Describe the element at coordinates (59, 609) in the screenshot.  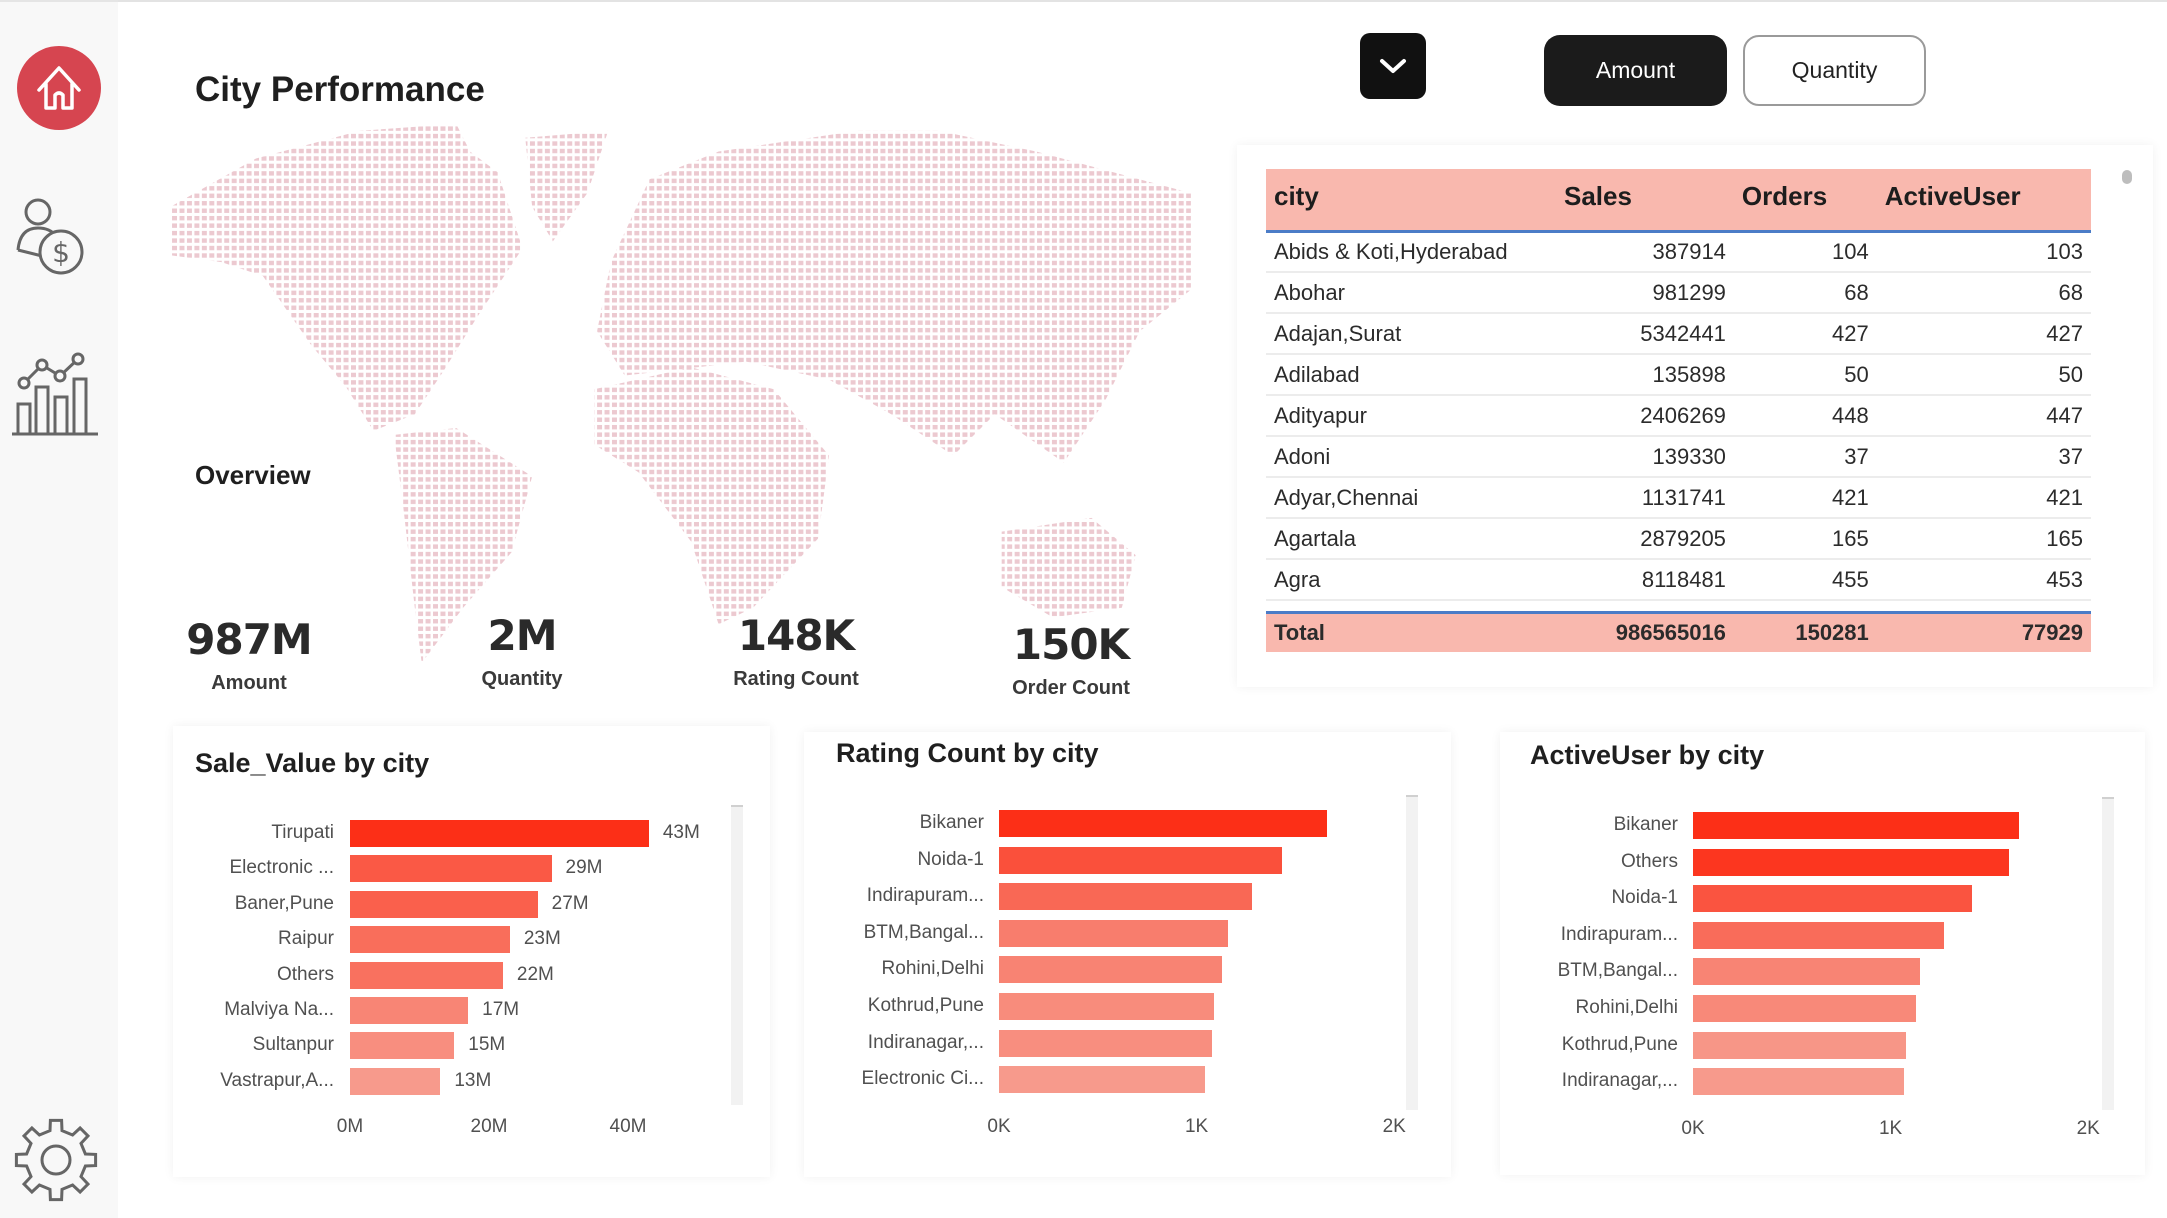
I see `sidebar: $` at that location.